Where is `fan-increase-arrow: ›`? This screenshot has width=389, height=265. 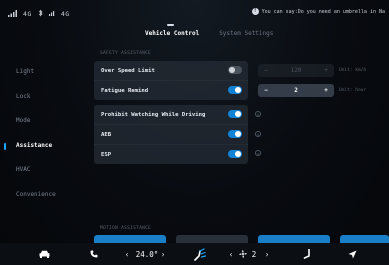 fan-increase-arrow: › is located at coordinates (267, 254).